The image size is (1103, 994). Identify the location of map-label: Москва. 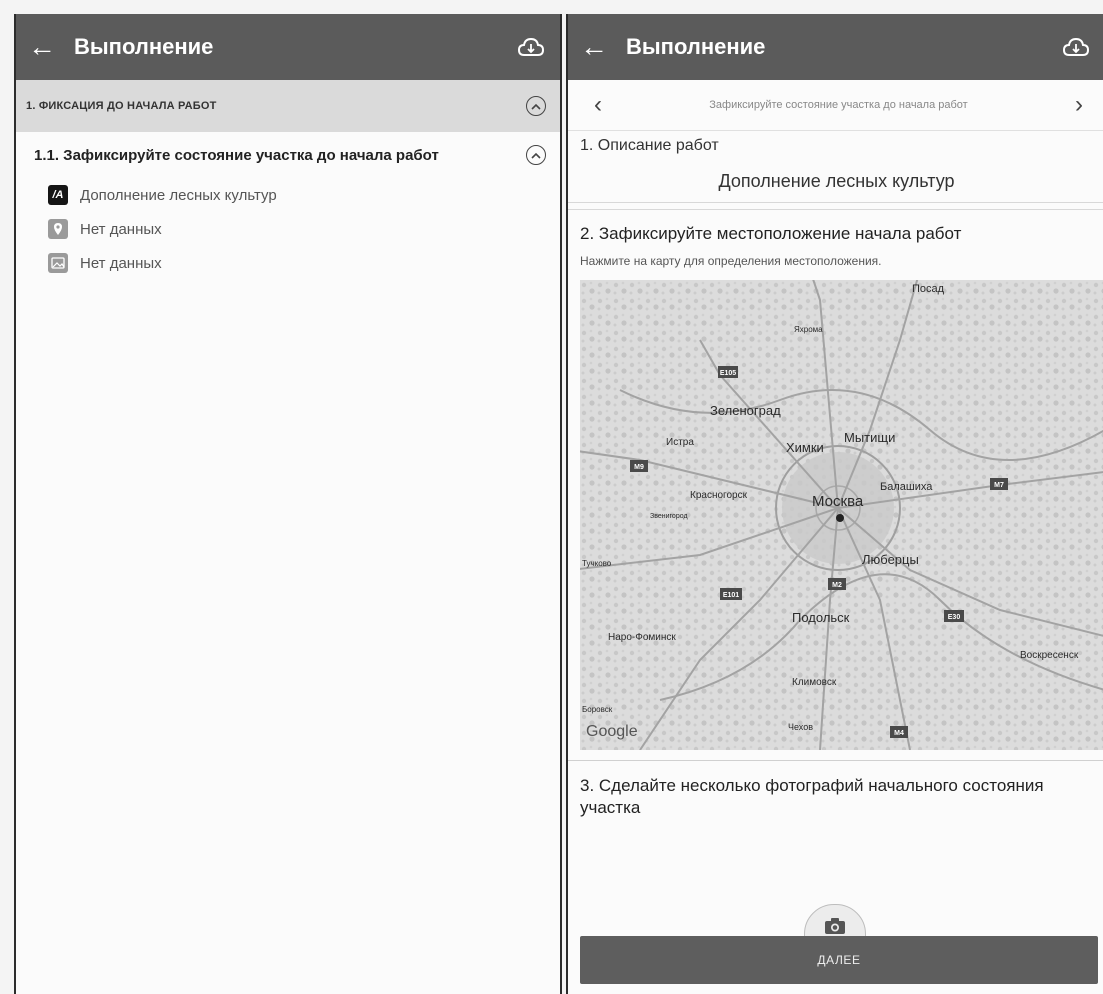
(838, 501).